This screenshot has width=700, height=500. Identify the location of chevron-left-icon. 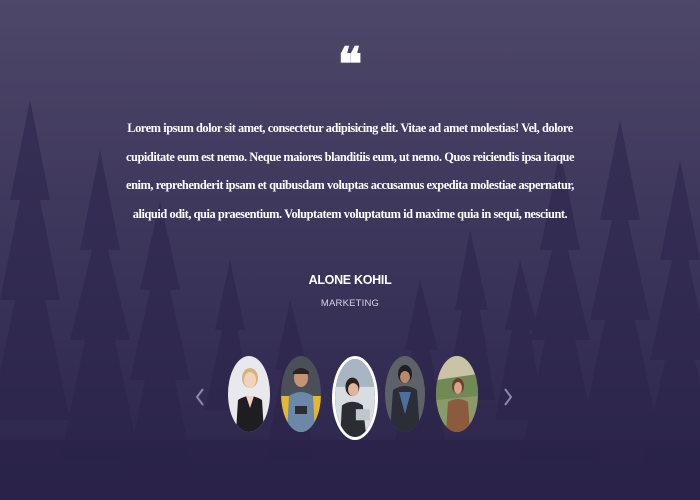
(199, 397).